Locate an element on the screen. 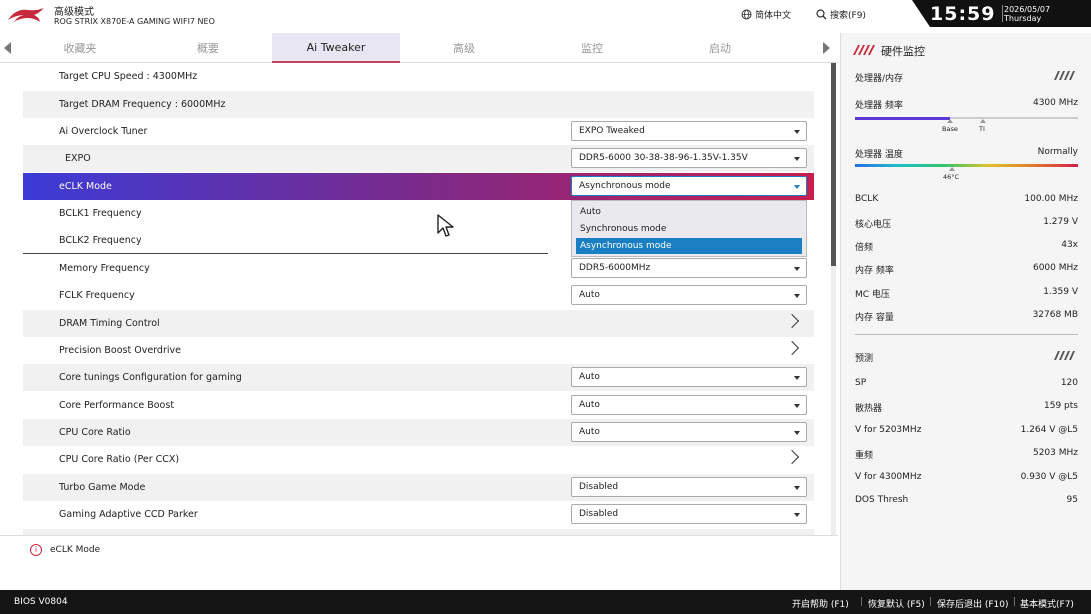 This screenshot has width=1091, height=614. setting-row-bclk2-frequency: BCLK2 Frequency is located at coordinates (285, 240).